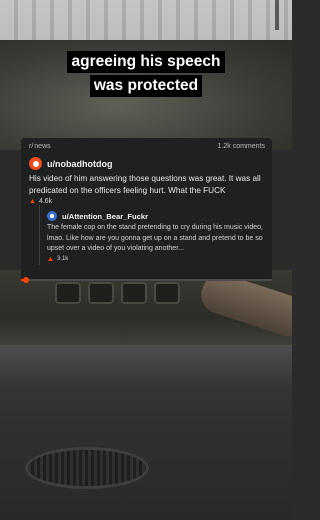 Image resolution: width=320 pixels, height=520 pixels. What do you see at coordinates (45, 201) in the screenshot?
I see `score-value: 4.6k` at bounding box center [45, 201].